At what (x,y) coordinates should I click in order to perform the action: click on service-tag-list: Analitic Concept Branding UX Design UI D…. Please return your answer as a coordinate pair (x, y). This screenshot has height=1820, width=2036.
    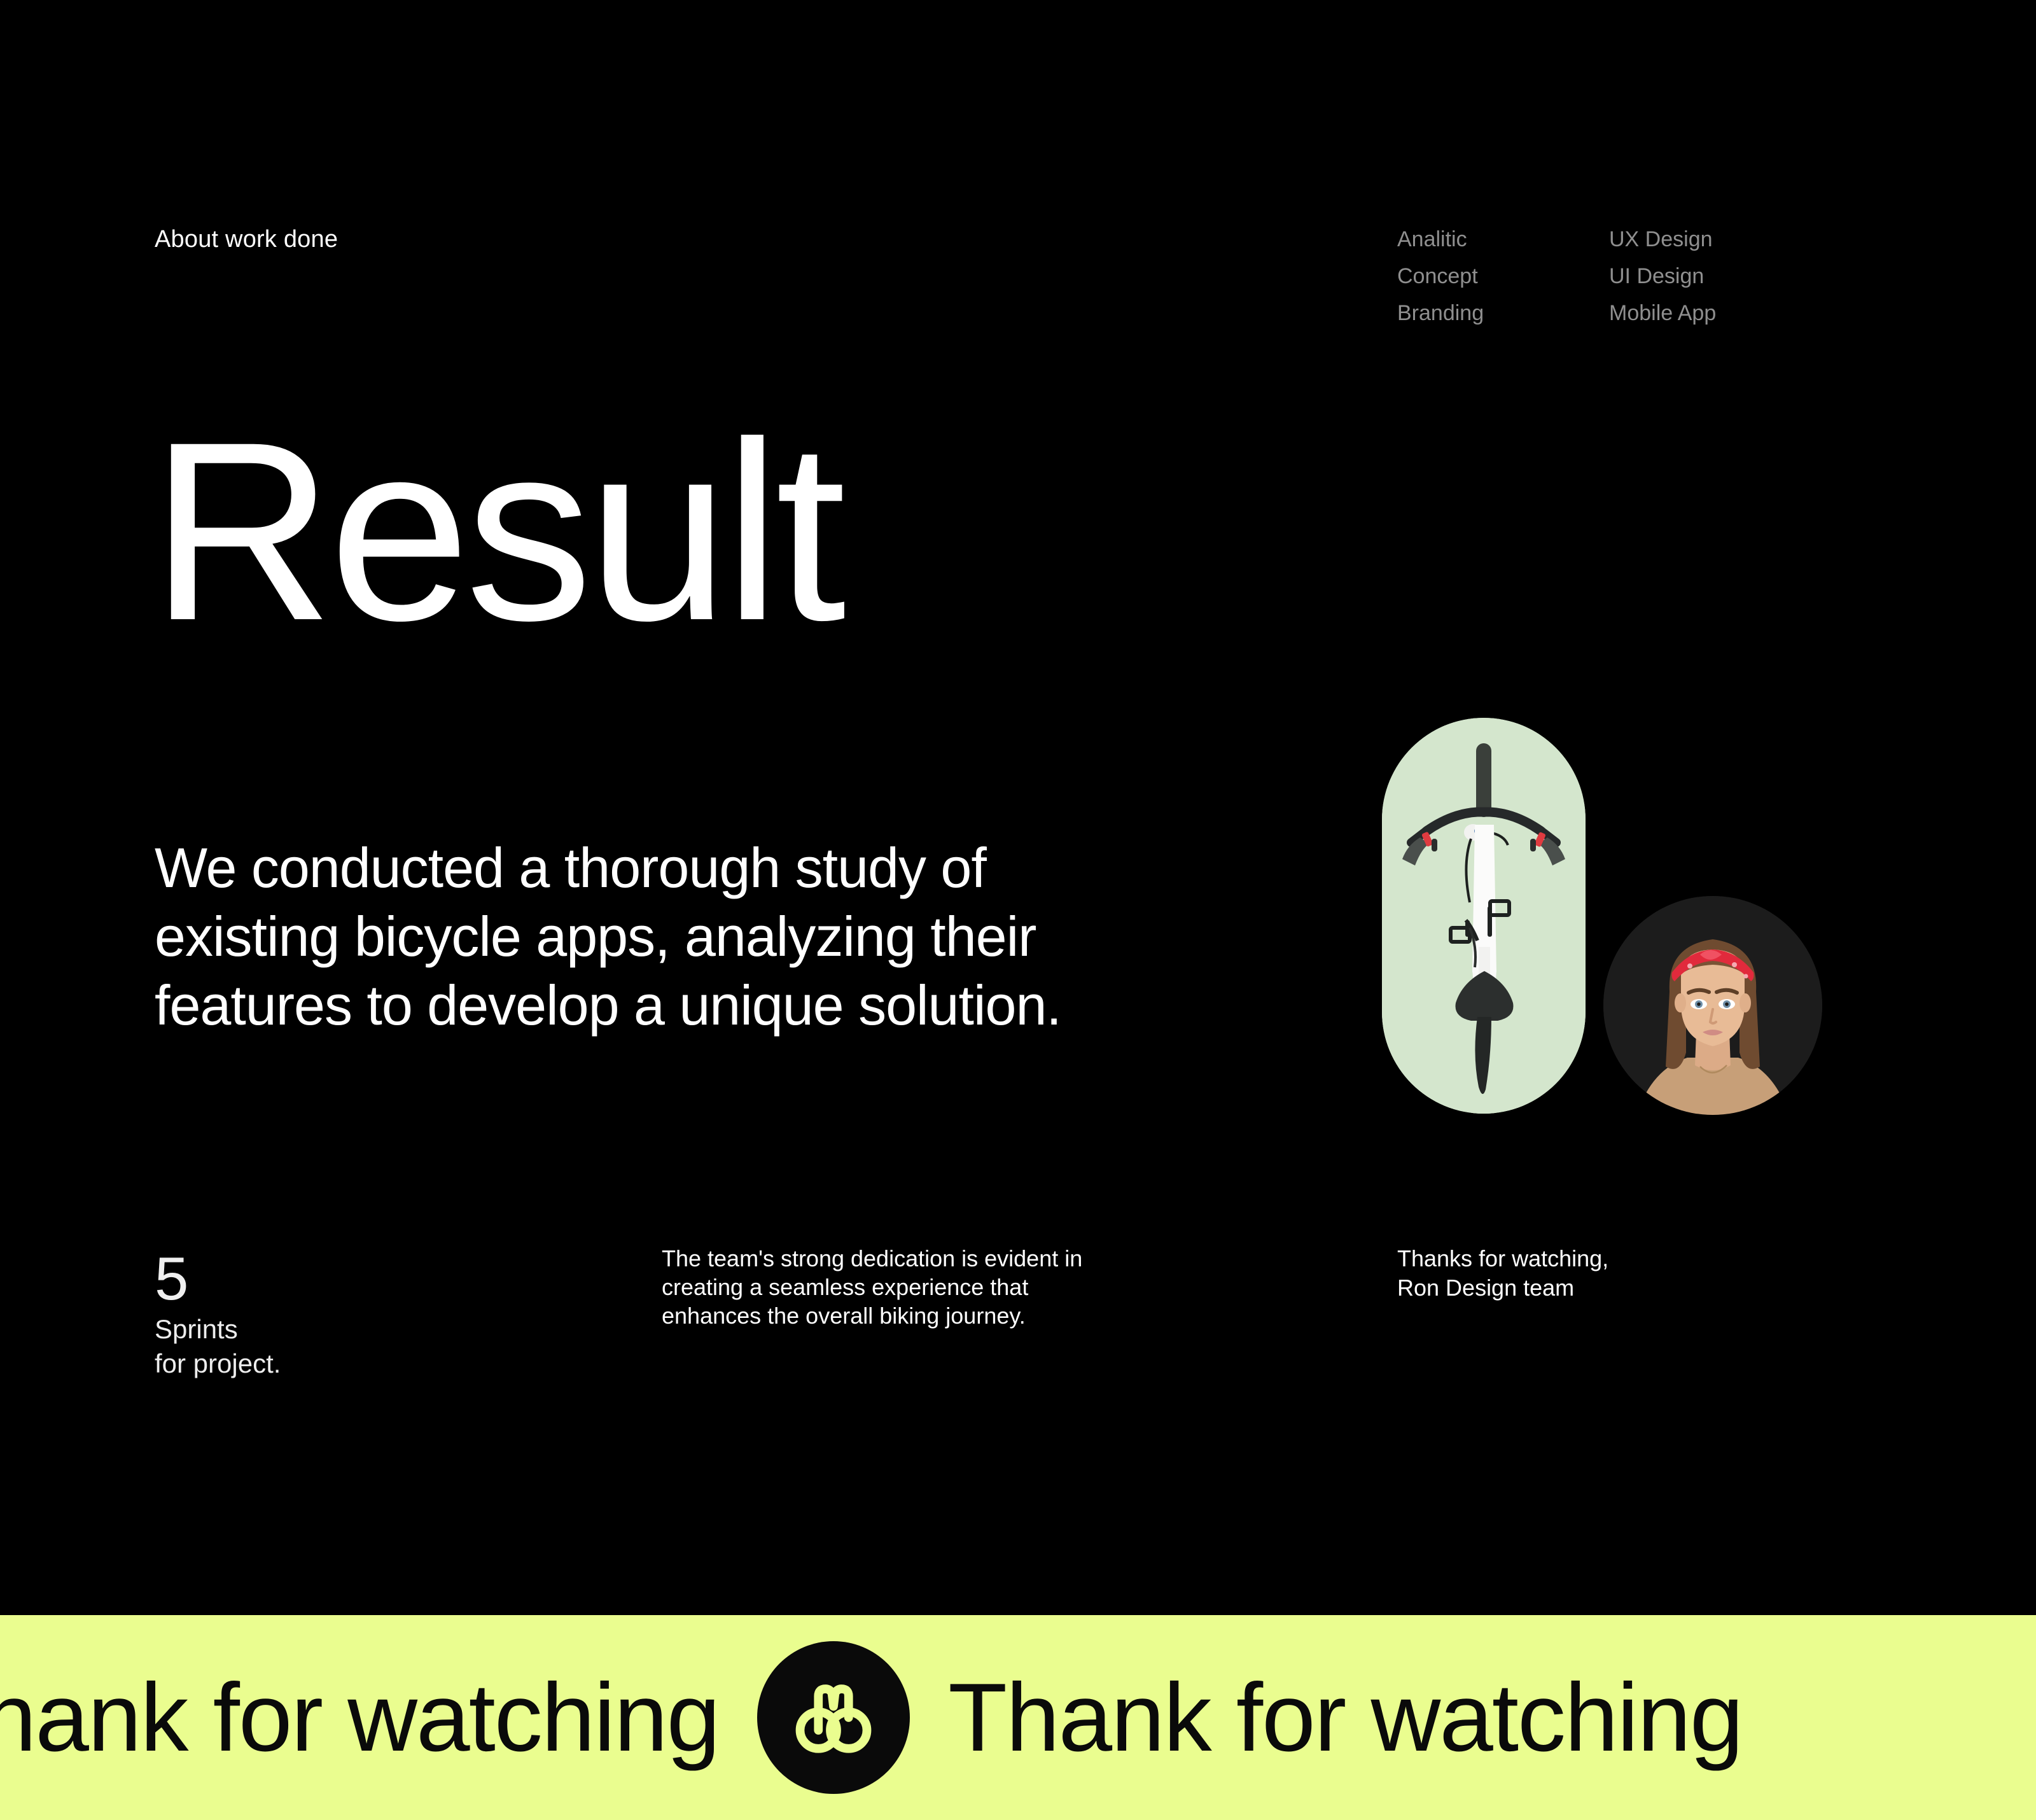
    Looking at the image, I should click on (1571, 276).